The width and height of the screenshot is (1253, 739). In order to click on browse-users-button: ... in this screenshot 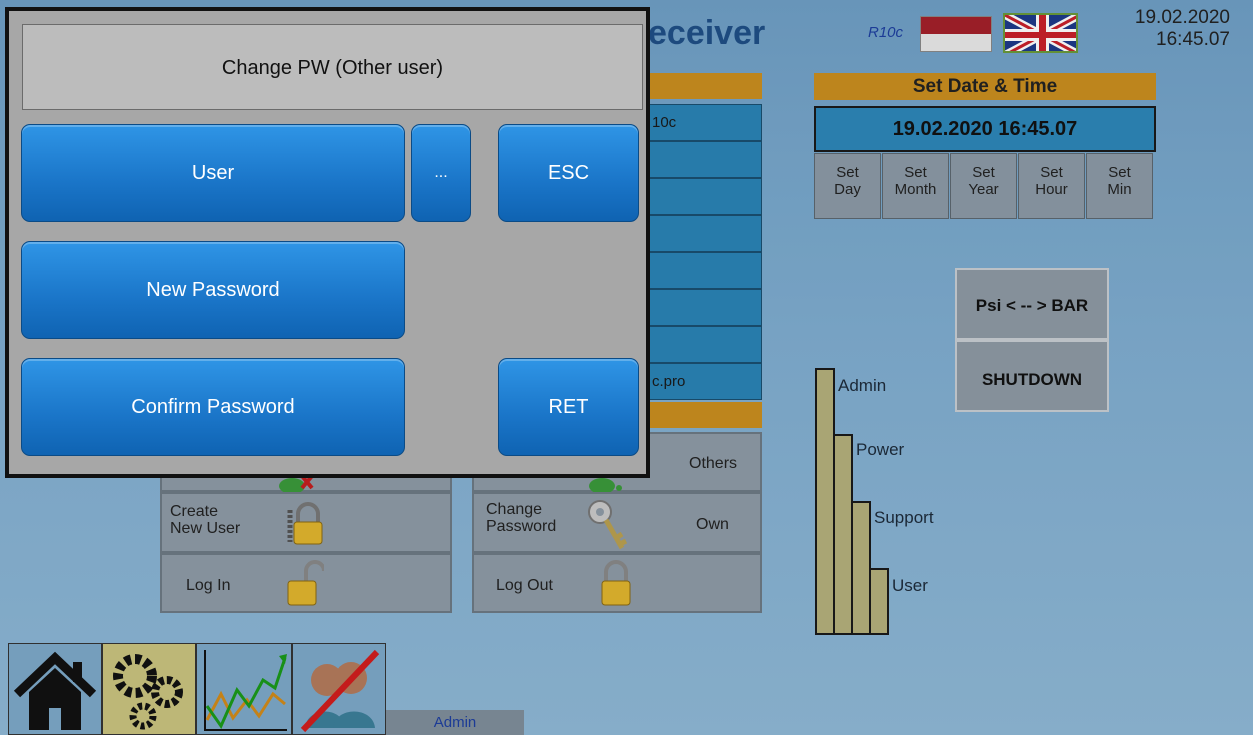, I will do `click(441, 173)`.